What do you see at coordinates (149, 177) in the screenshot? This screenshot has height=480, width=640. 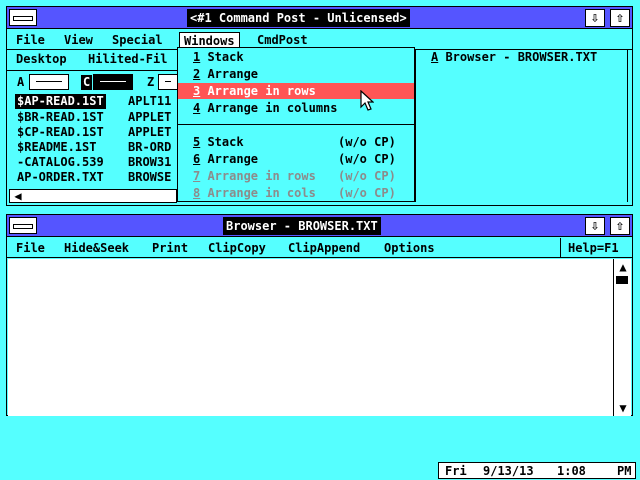 I see `file-list-item: BROWSE` at bounding box center [149, 177].